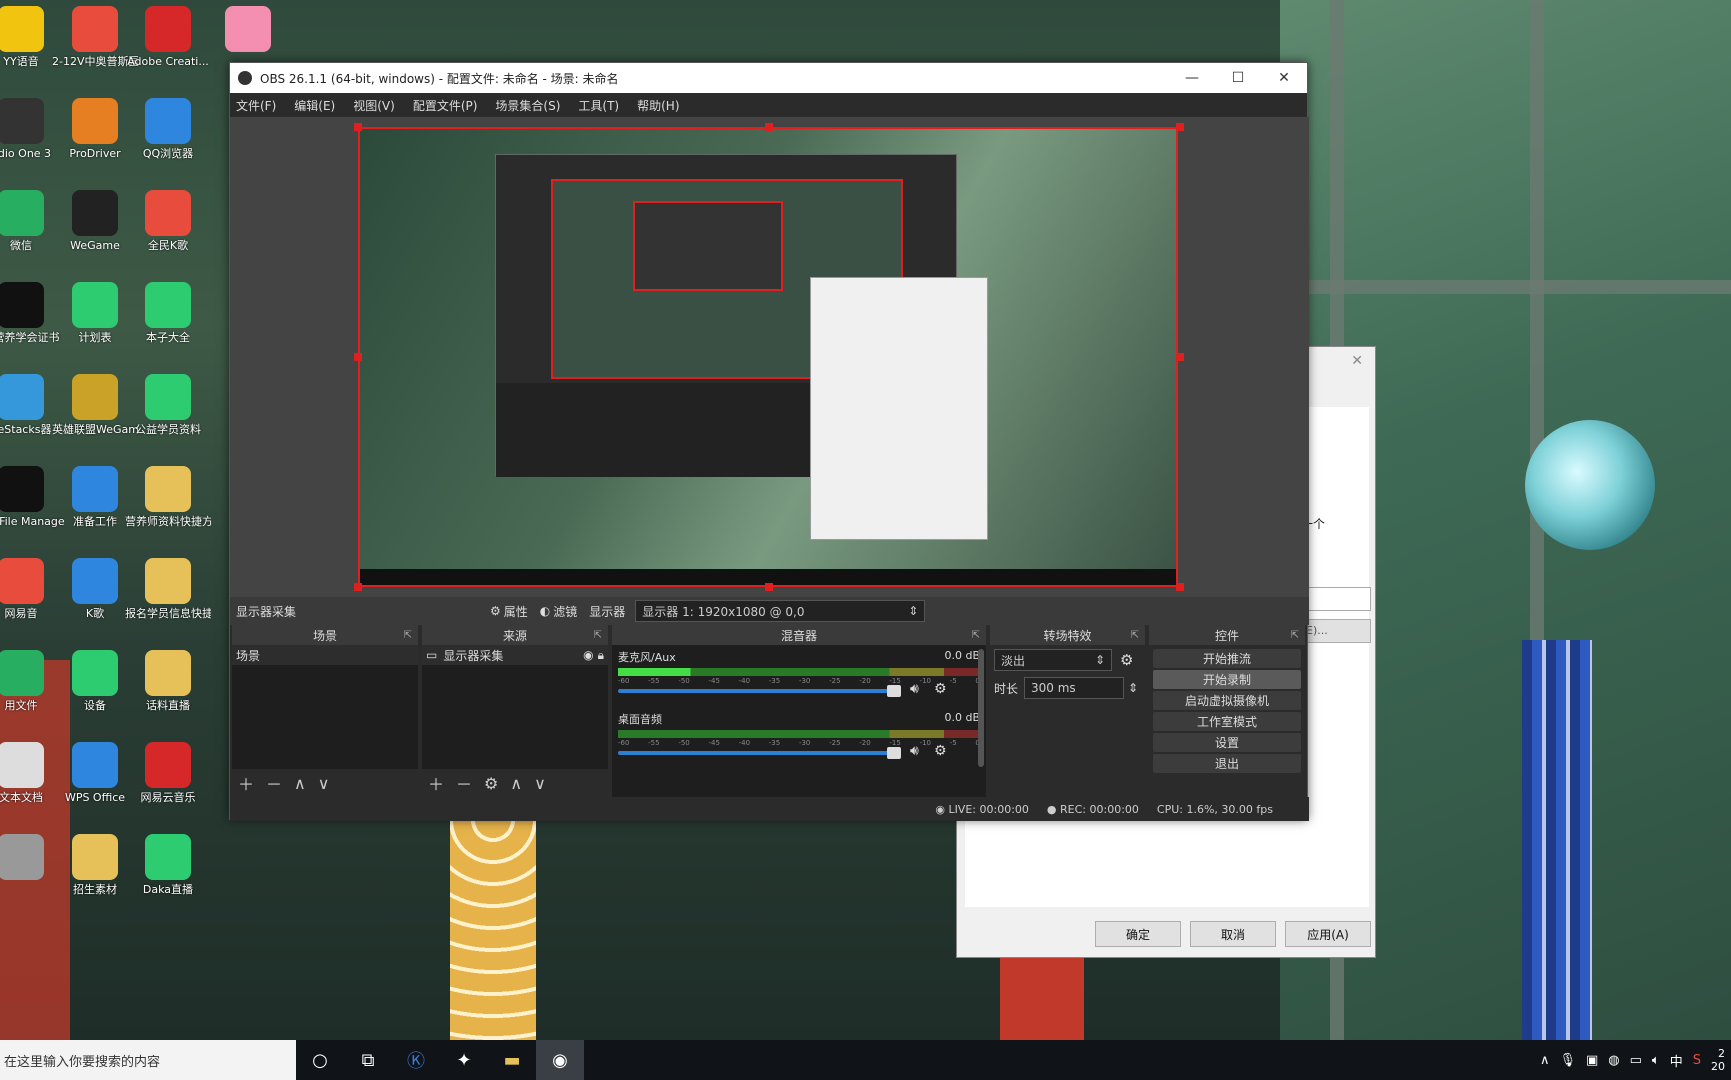 The image size is (1731, 1080). Describe the element at coordinates (1357, 361) in the screenshot. I see `dialog-close-icon: ✕` at that location.